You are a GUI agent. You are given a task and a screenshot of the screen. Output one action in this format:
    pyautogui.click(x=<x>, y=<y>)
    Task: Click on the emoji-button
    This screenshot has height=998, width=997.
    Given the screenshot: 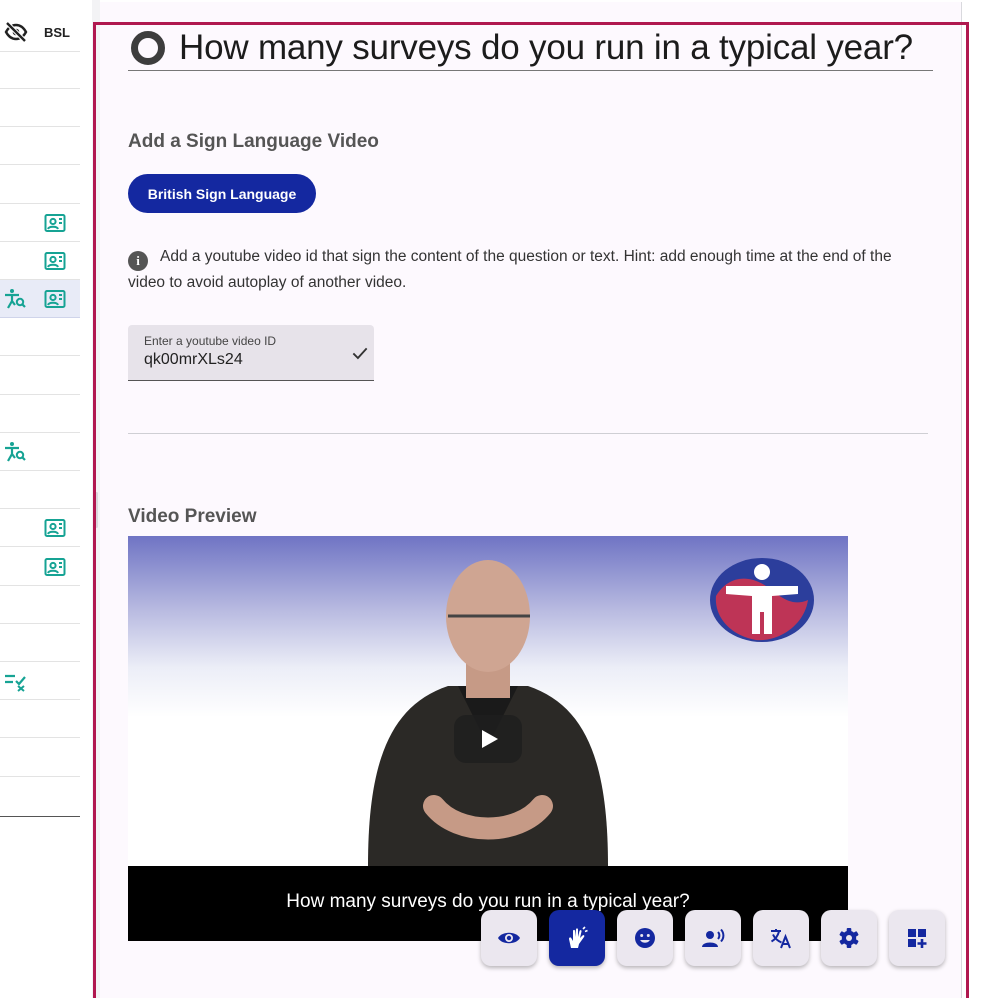 What is the action you would take?
    pyautogui.click(x=645, y=938)
    